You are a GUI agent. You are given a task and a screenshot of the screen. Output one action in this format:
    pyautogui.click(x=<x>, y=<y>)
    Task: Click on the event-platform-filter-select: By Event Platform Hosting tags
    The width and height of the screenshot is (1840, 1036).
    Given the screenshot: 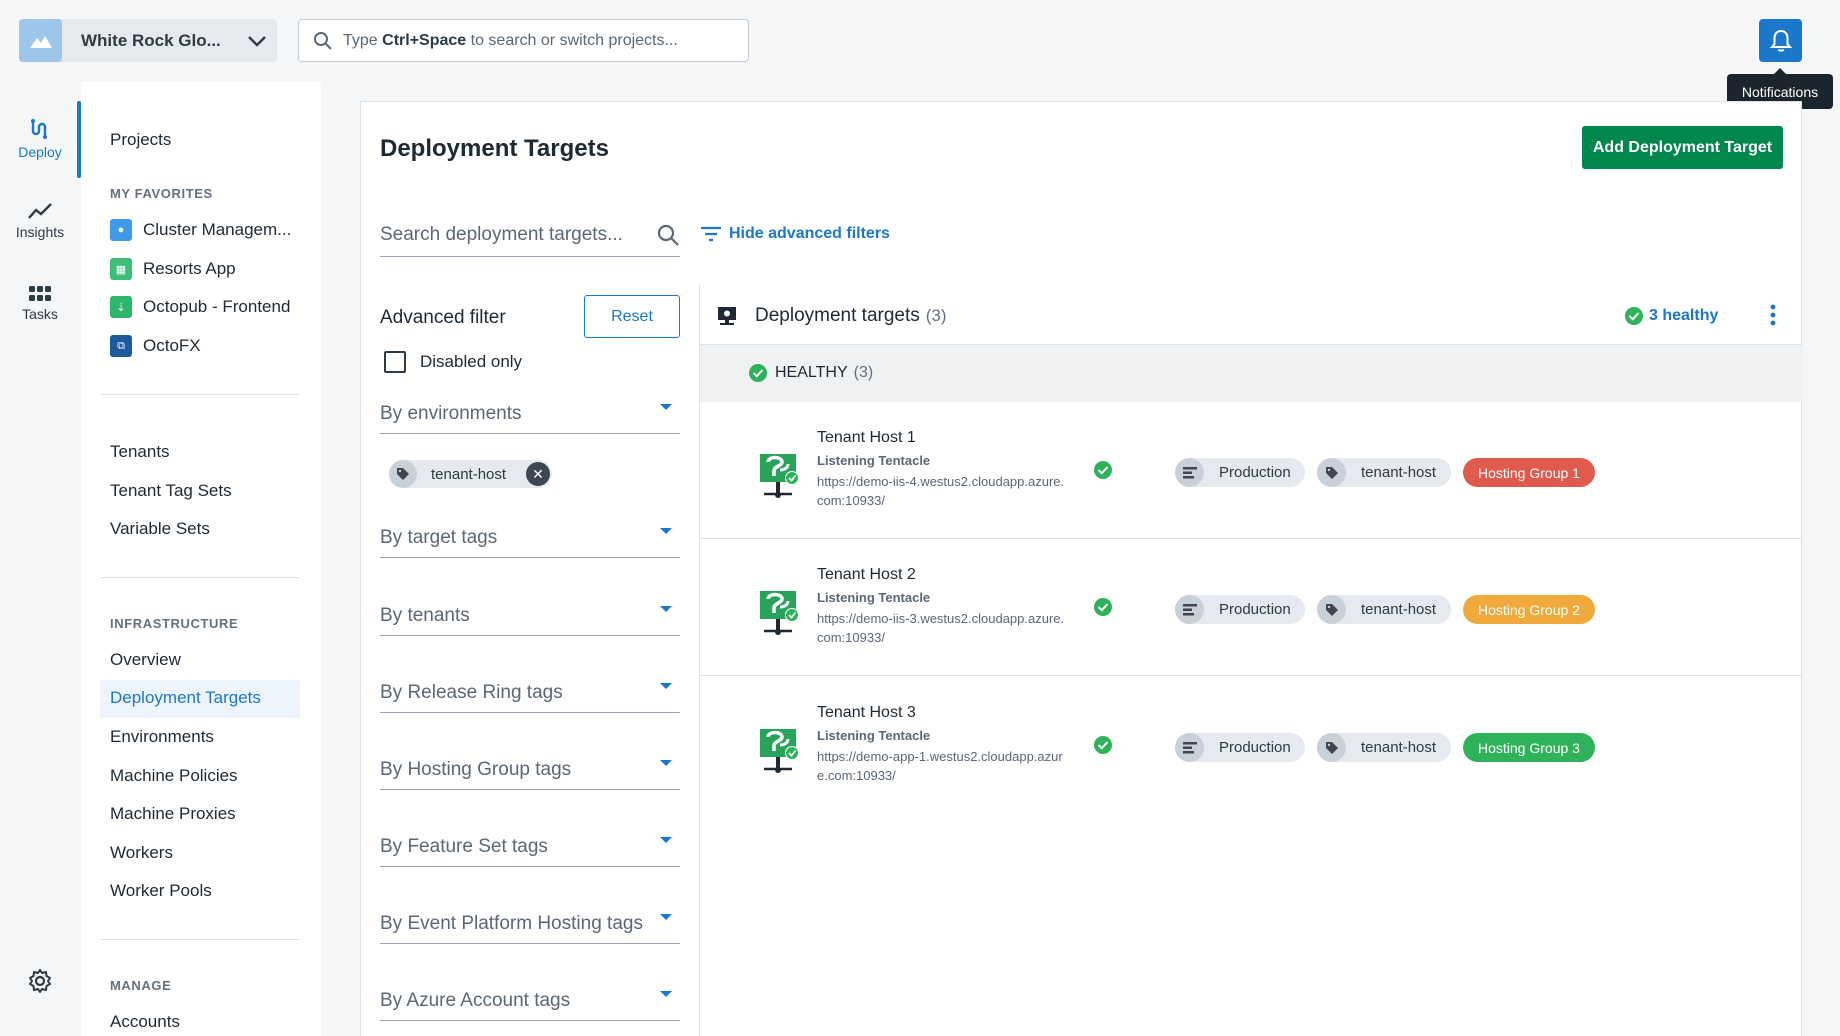 What is the action you would take?
    pyautogui.click(x=530, y=924)
    